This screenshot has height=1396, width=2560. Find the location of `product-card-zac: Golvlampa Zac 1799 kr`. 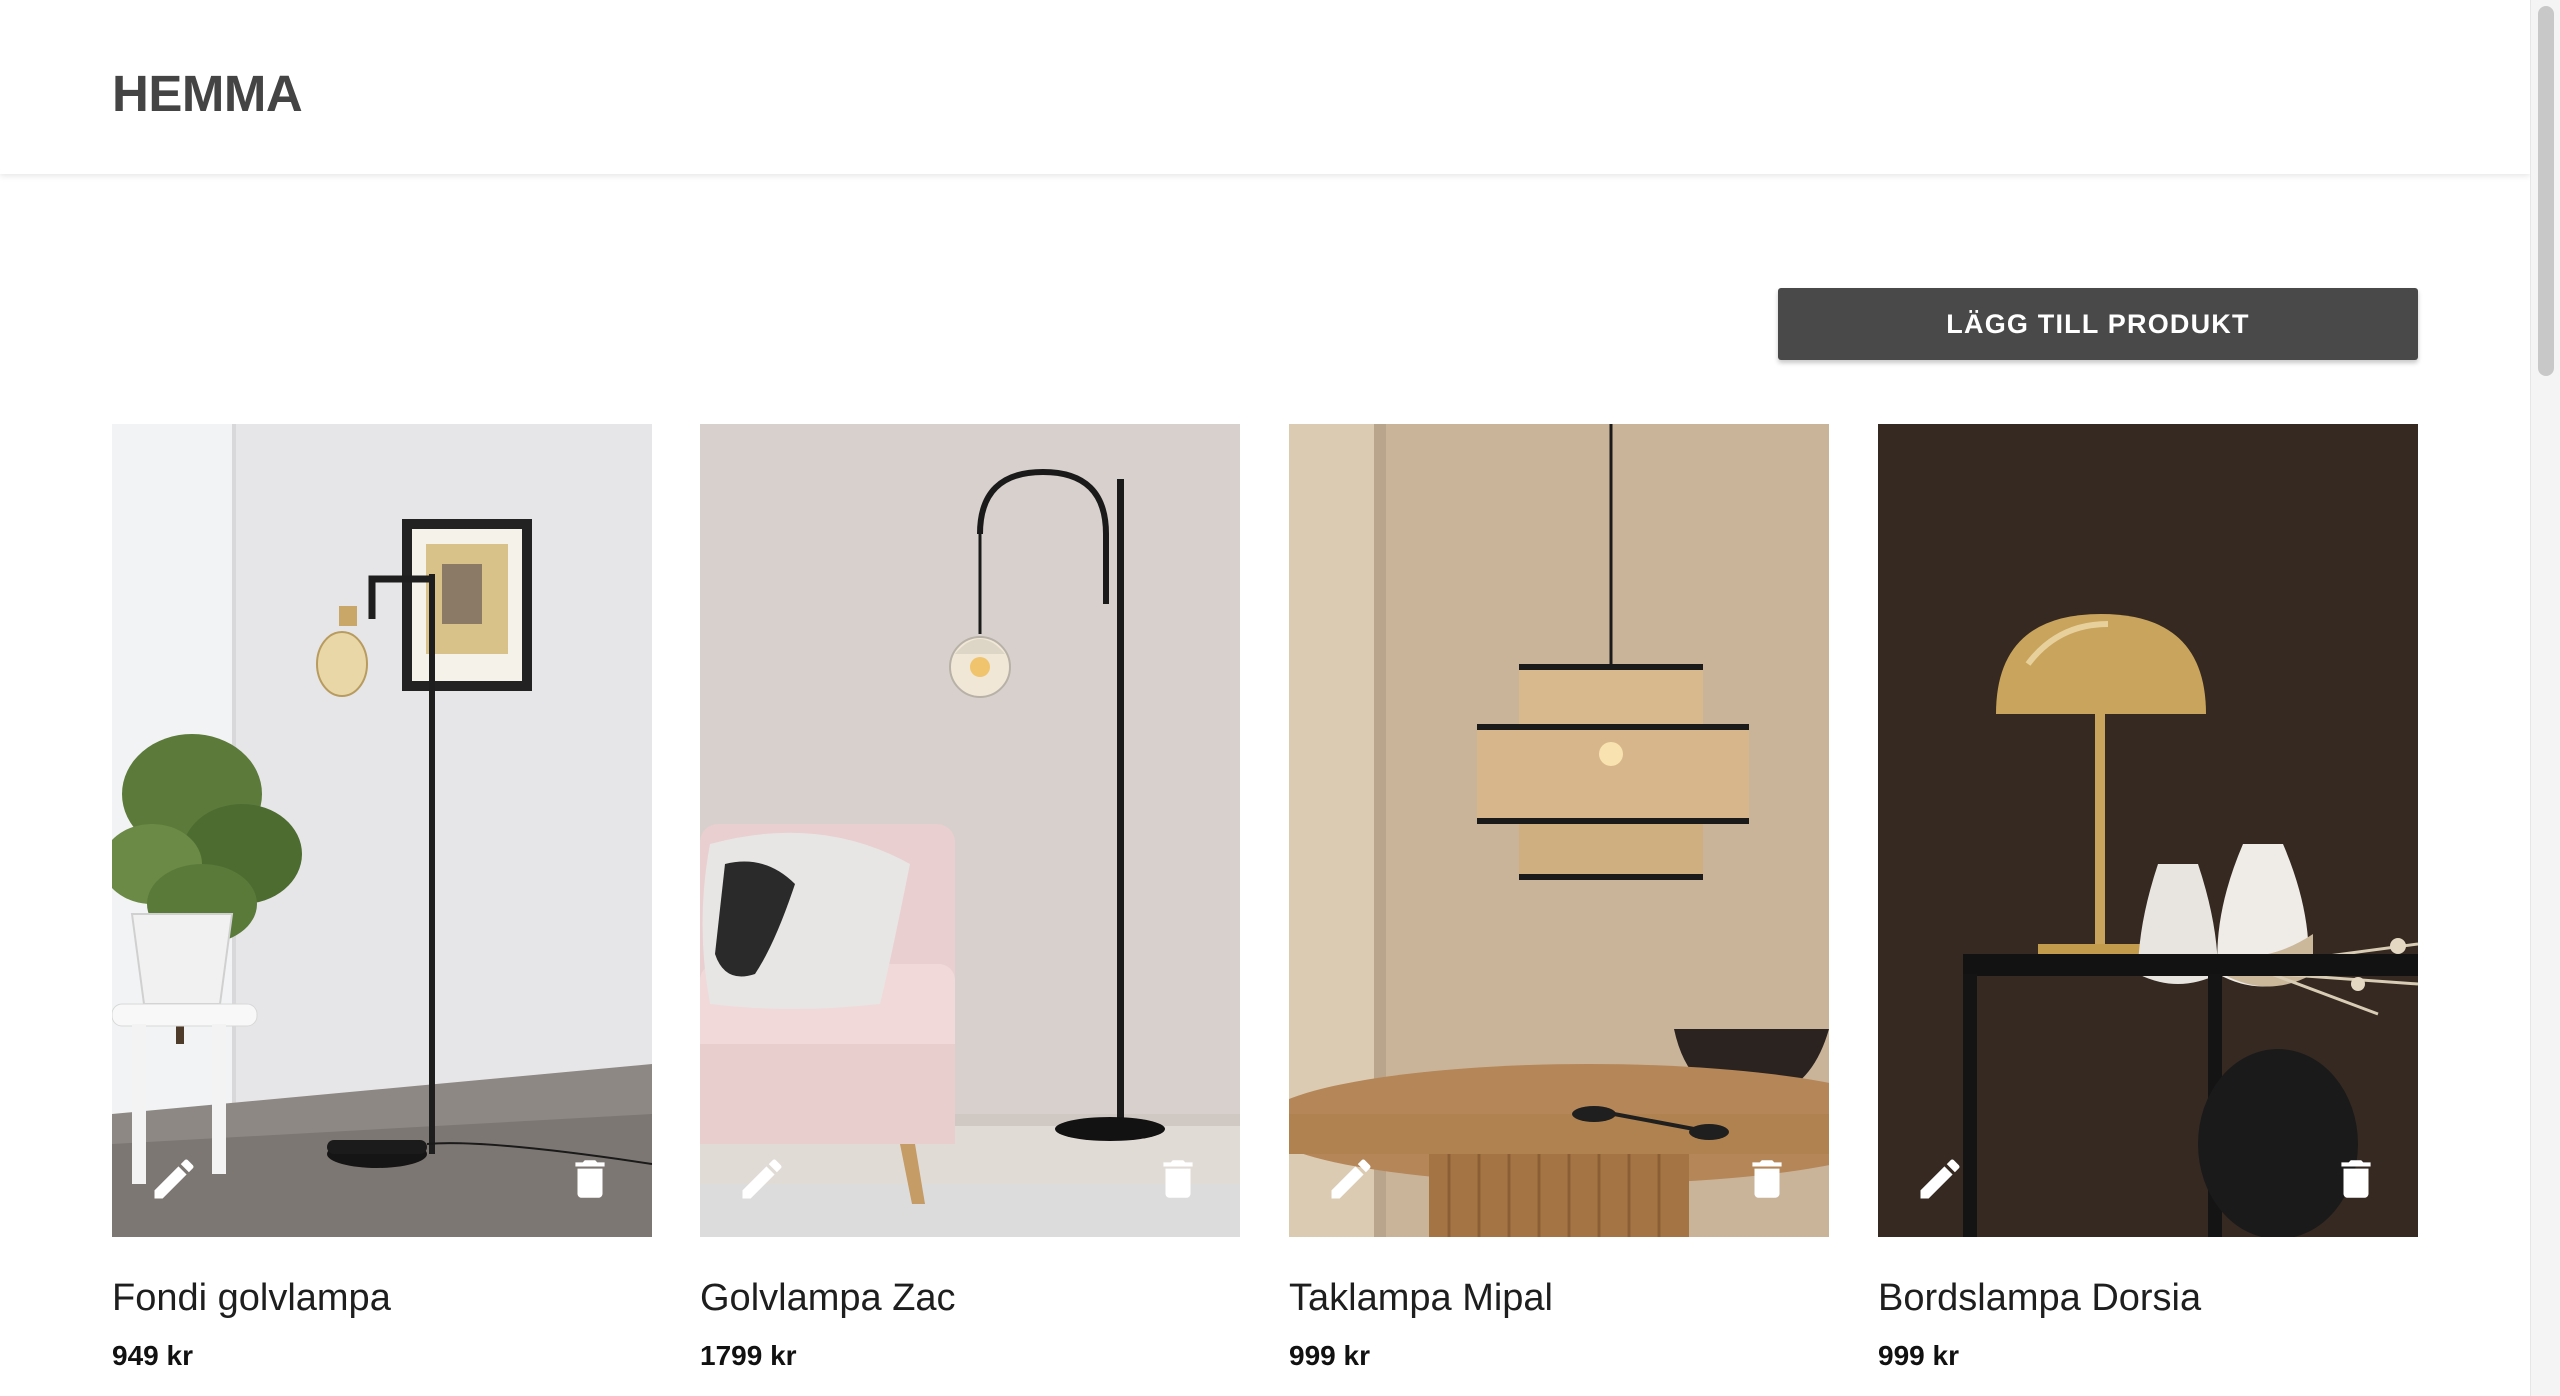

product-card-zac: Golvlampa Zac 1799 kr is located at coordinates (970, 898).